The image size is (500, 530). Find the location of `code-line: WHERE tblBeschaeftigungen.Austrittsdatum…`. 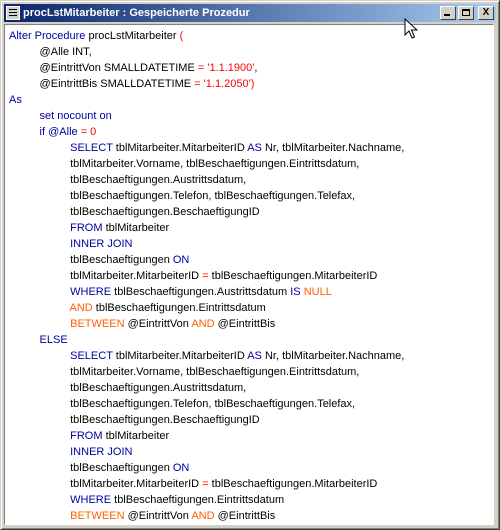

code-line: WHERE tblBeschaeftigungen.Austrittsdatum… is located at coordinates (206, 292).